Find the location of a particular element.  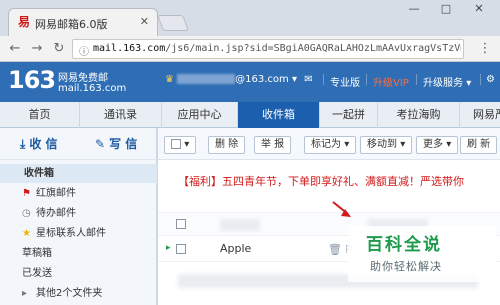

folder-label: 红旗邮件 is located at coordinates (56, 193).